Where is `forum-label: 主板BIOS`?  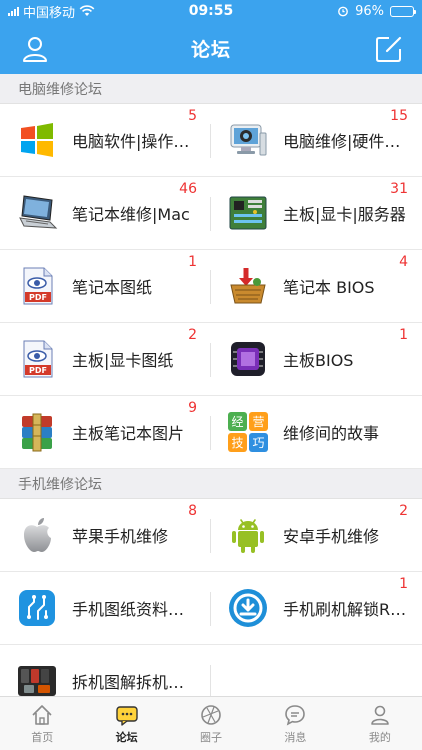
forum-label: 主板BIOS is located at coordinates (318, 360).